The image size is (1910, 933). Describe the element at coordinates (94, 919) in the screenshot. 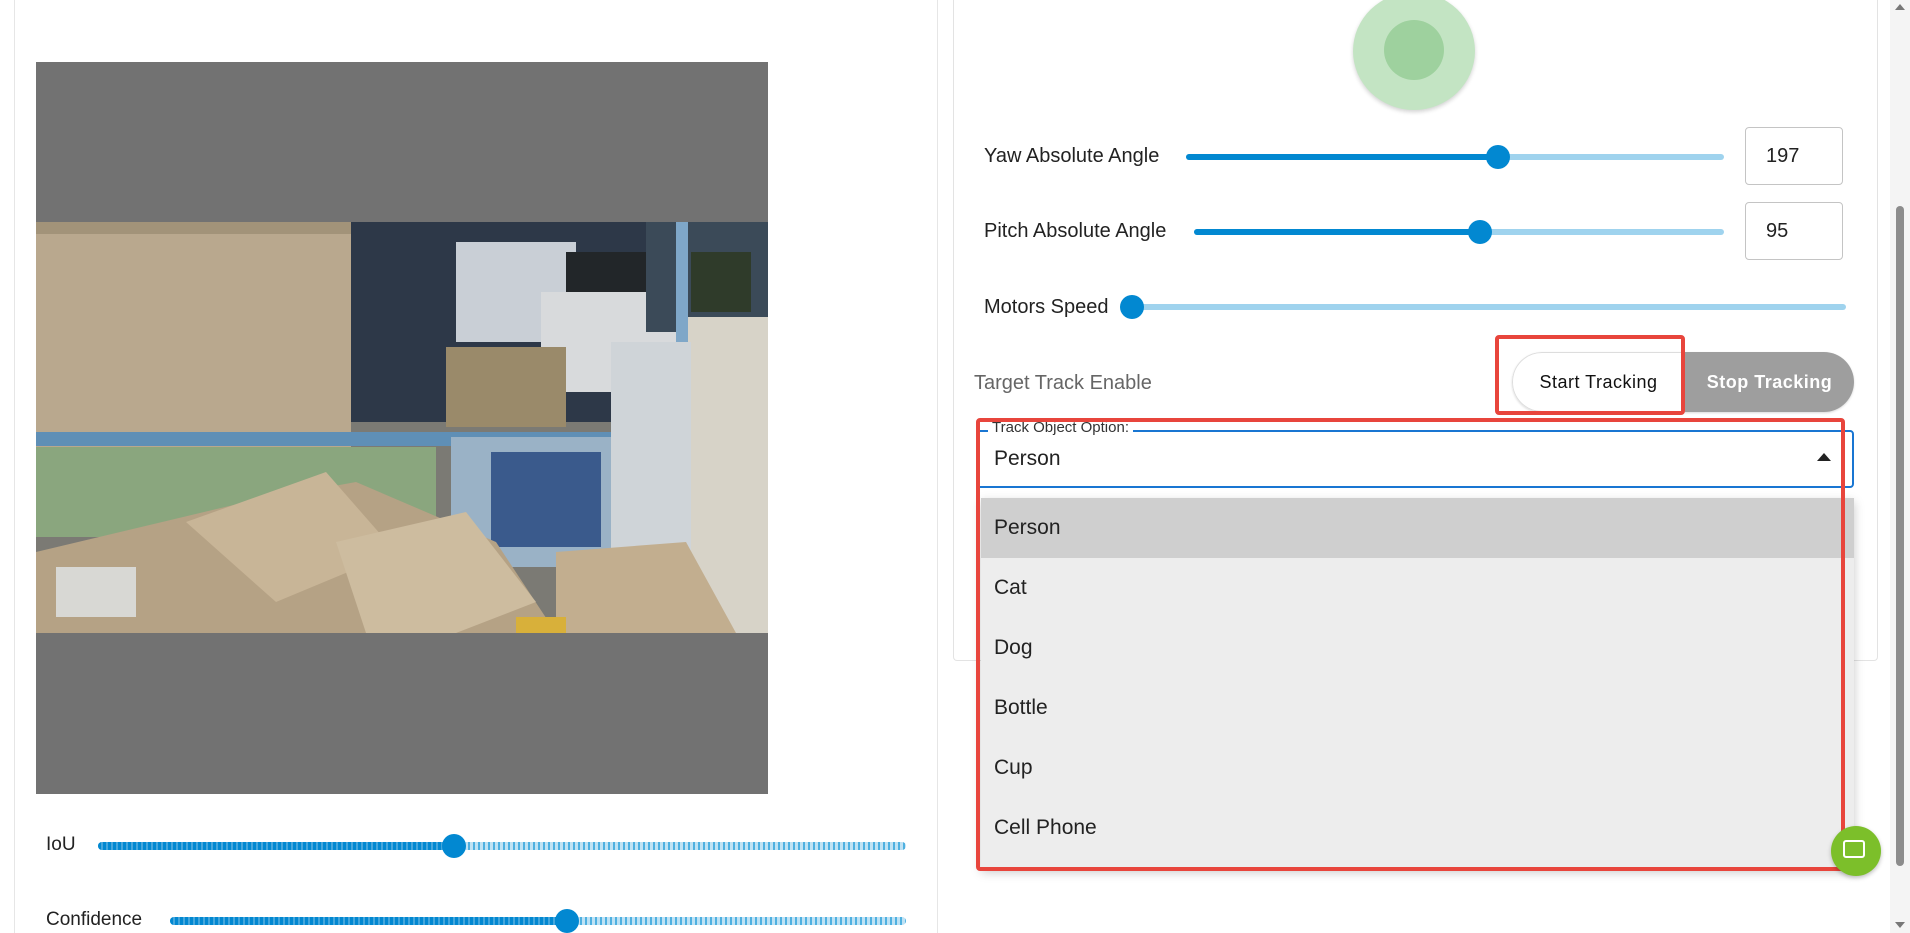

I see `confidence-label: Confidence` at that location.